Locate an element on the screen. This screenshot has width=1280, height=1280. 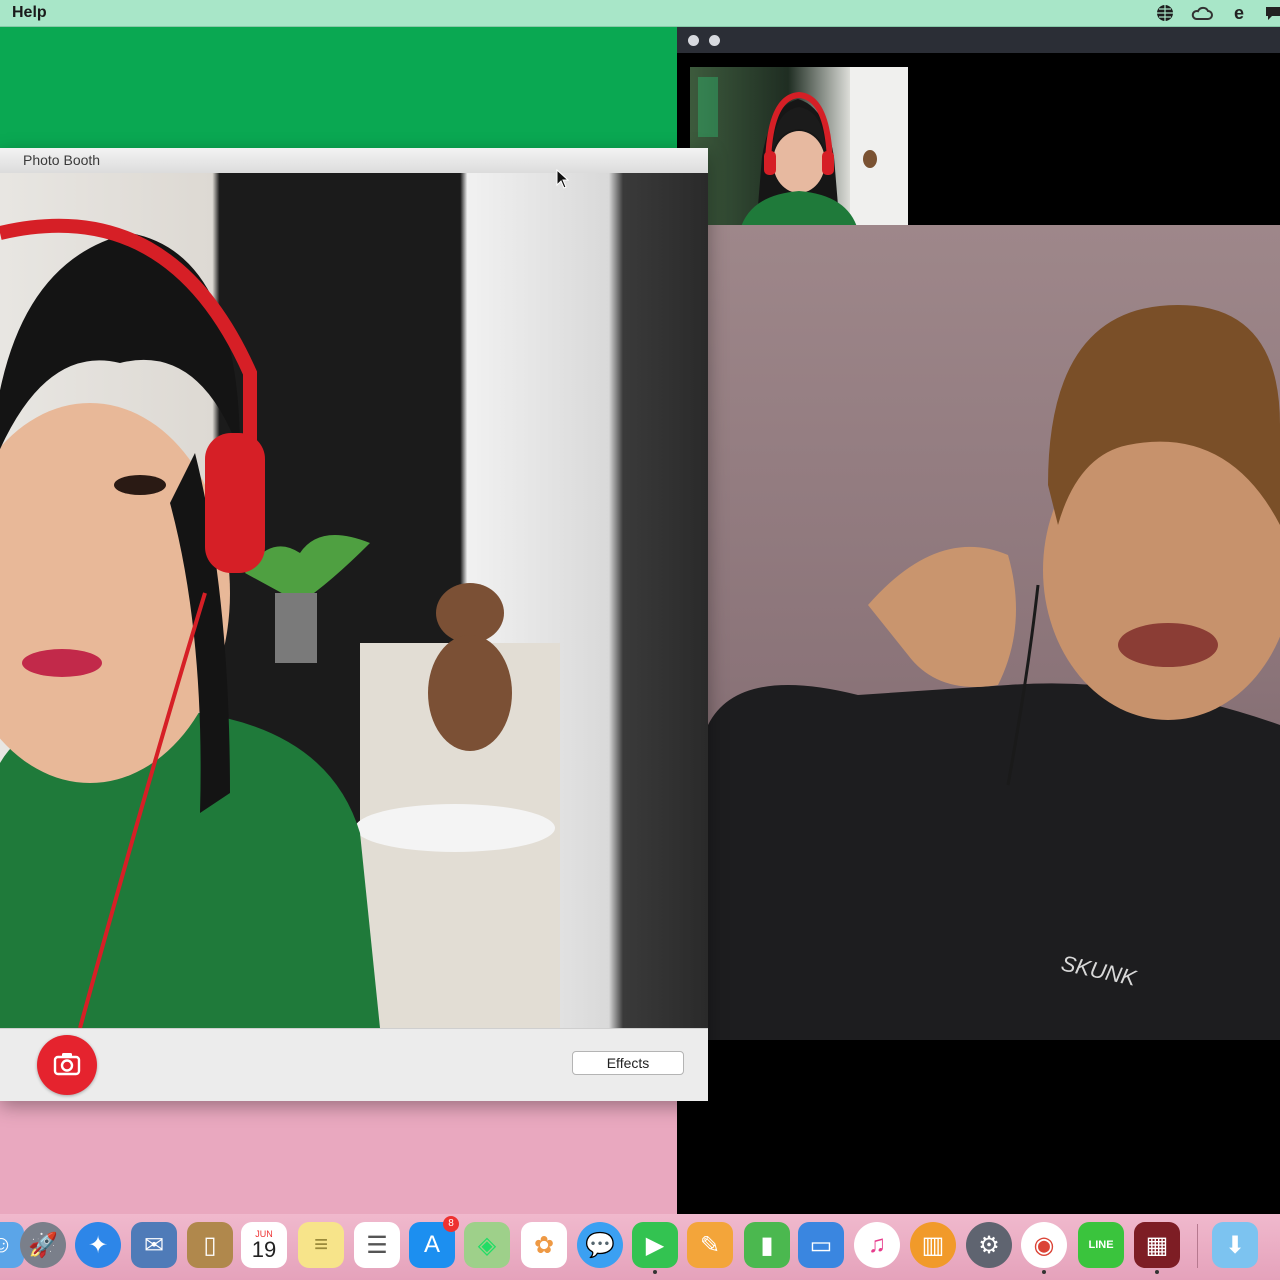
photo-booth-icon: ▦ is located at coordinates (1157, 1248).